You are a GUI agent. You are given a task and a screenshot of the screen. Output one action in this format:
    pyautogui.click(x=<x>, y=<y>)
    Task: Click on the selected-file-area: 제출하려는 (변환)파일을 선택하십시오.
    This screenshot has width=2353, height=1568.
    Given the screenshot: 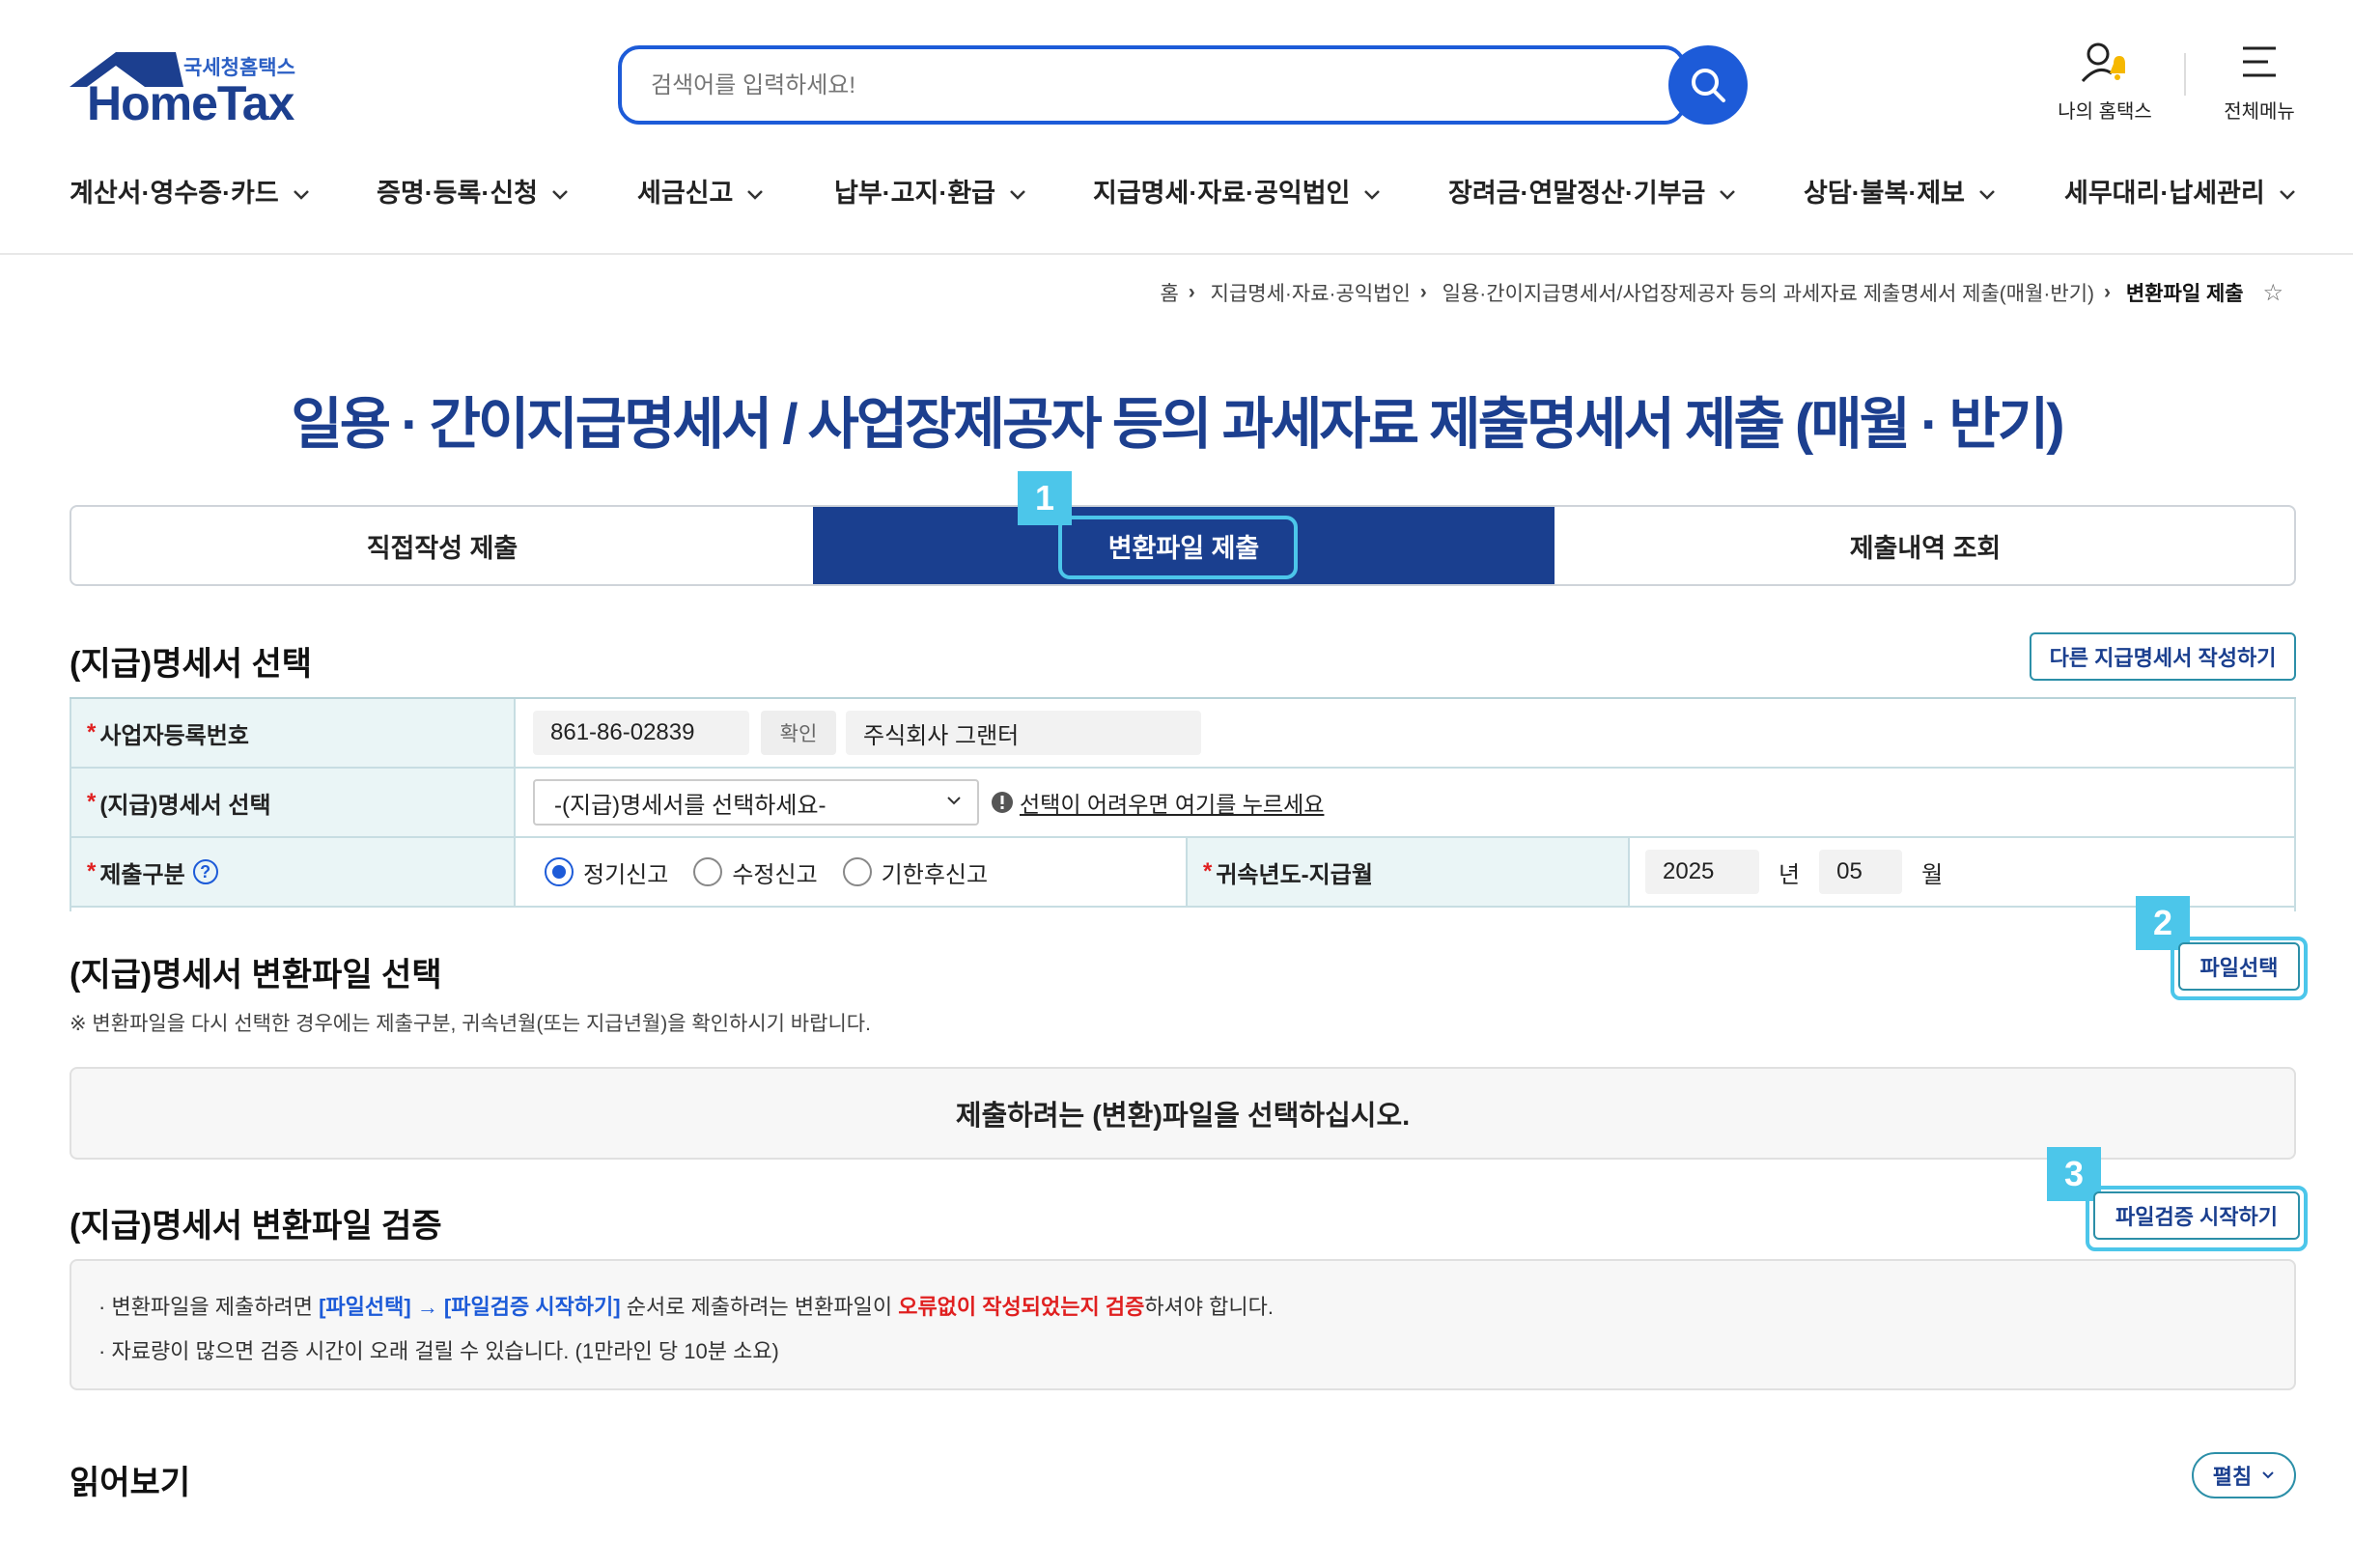 What is the action you would take?
    pyautogui.click(x=1183, y=1114)
    